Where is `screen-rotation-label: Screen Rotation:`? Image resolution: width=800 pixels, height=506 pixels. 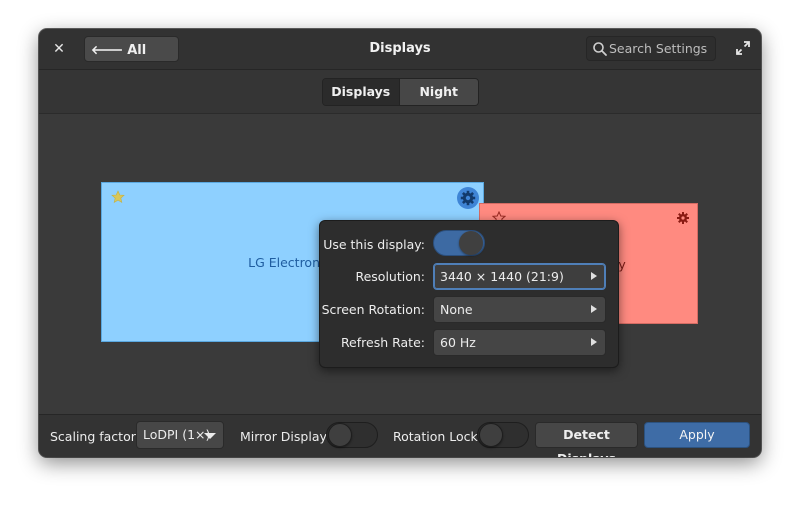
screen-rotation-label: Screen Rotation: is located at coordinates (373, 309).